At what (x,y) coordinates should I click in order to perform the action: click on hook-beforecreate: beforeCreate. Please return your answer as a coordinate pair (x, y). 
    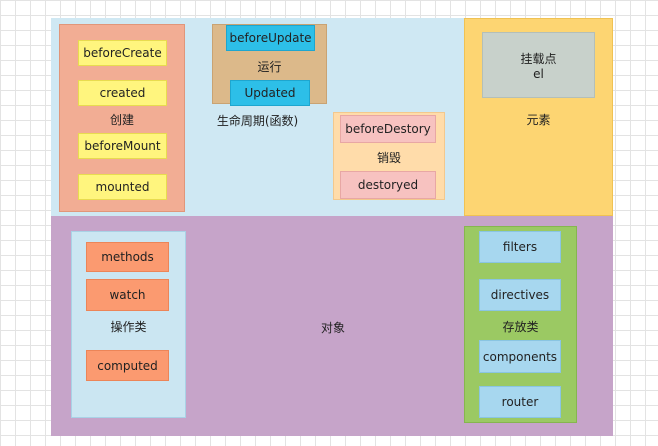
    Looking at the image, I should click on (122, 53).